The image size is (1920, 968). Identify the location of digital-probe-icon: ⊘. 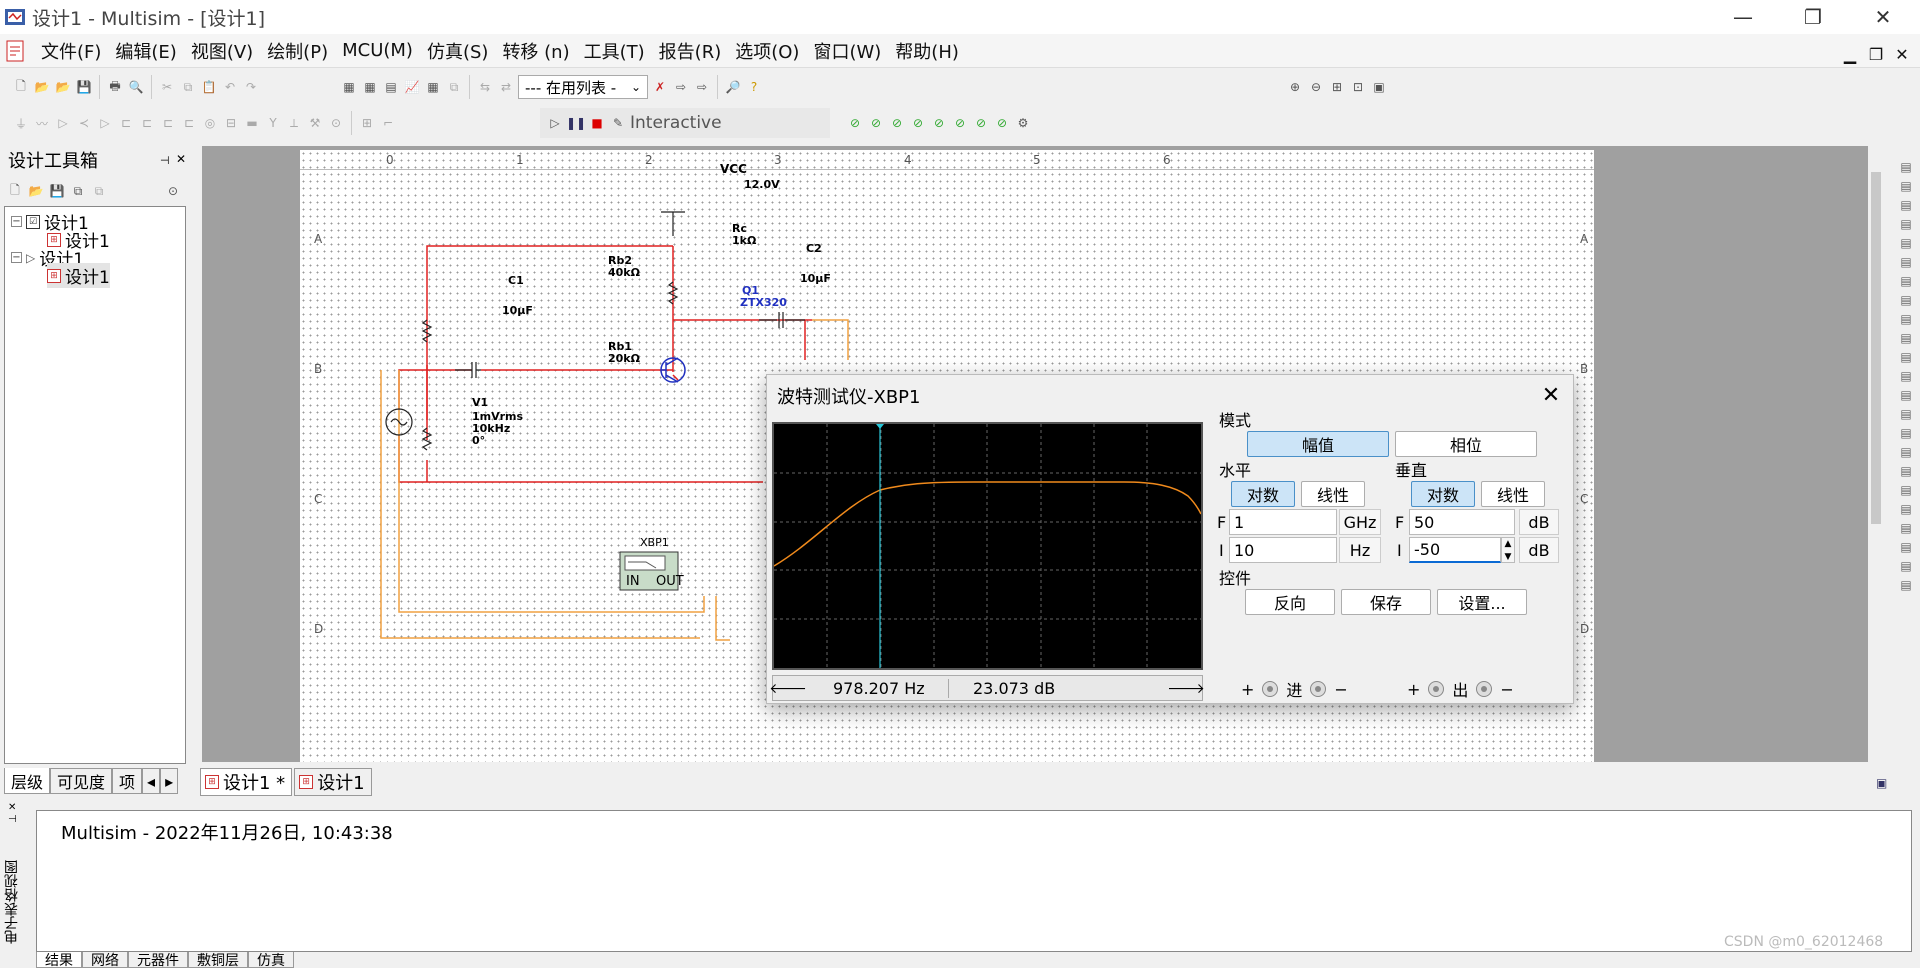
(960, 123).